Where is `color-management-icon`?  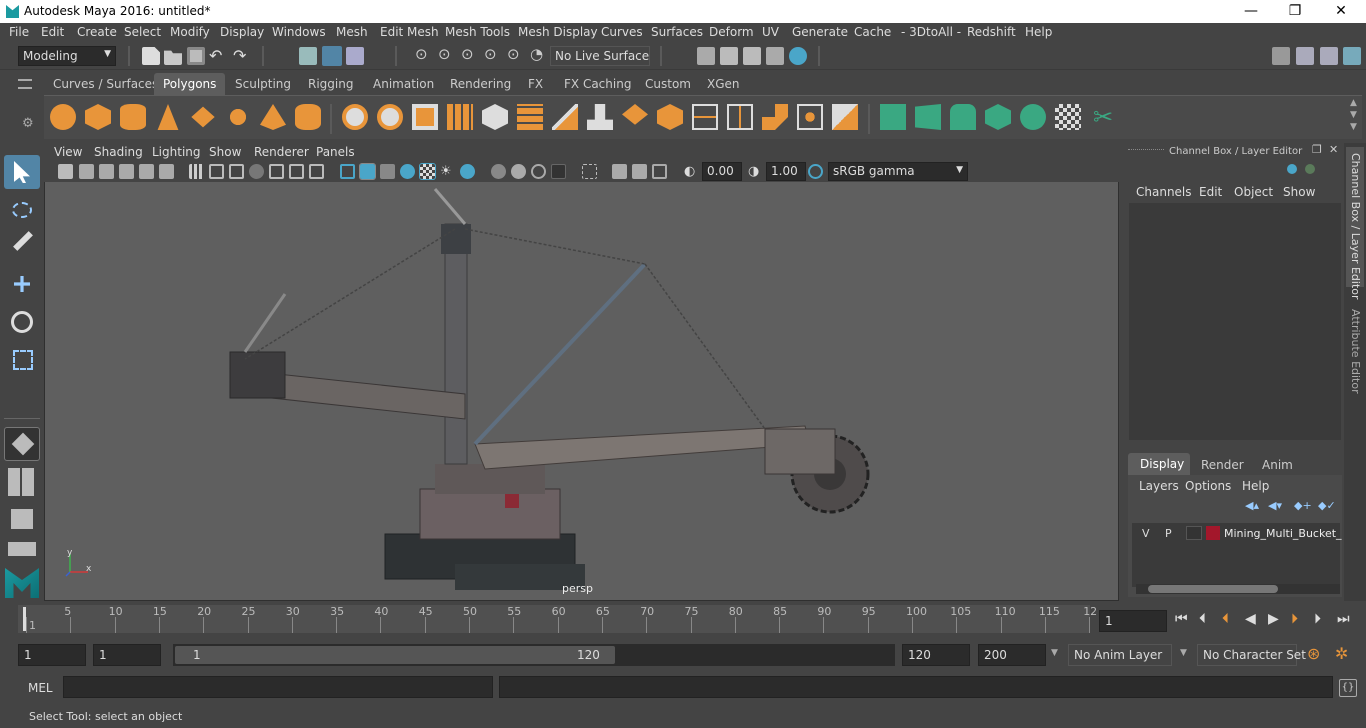 color-management-icon is located at coordinates (815, 171).